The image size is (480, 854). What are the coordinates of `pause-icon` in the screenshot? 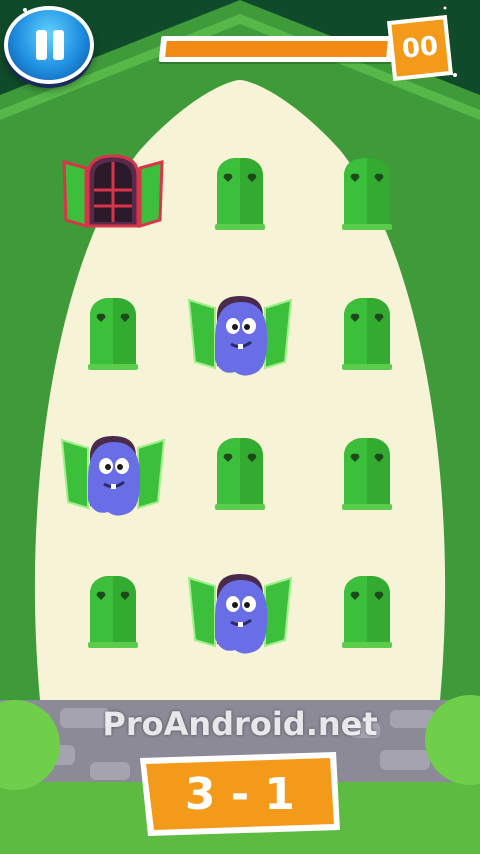 It's located at (41, 45).